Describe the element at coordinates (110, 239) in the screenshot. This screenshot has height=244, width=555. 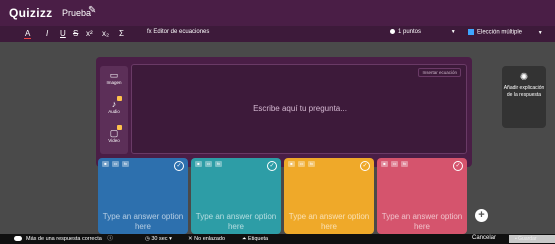
I see `info-icon: ⓘ` at that location.